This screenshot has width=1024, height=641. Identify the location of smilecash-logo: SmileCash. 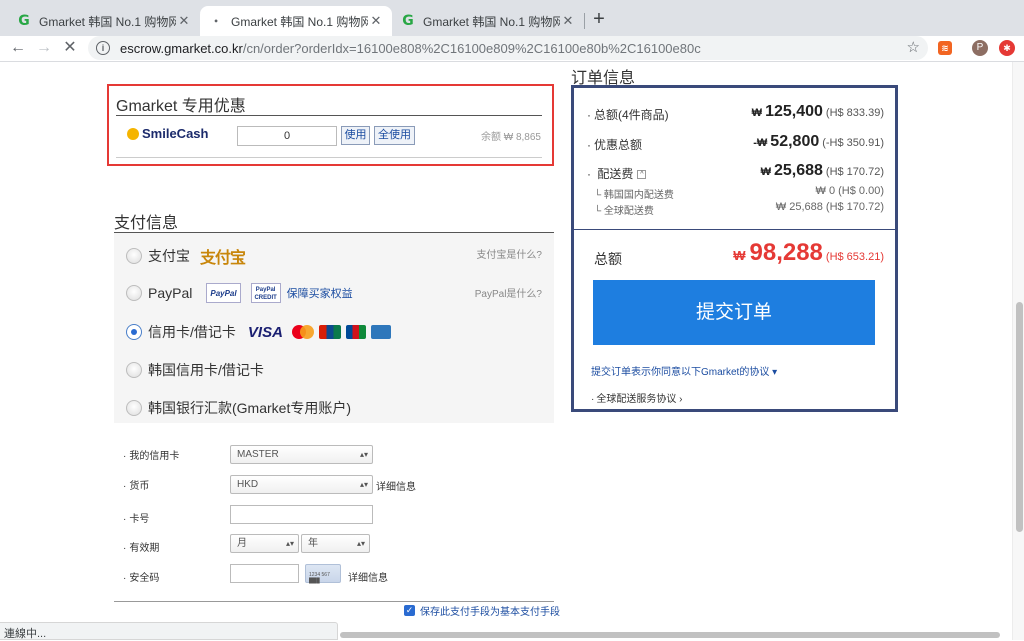
(167, 133).